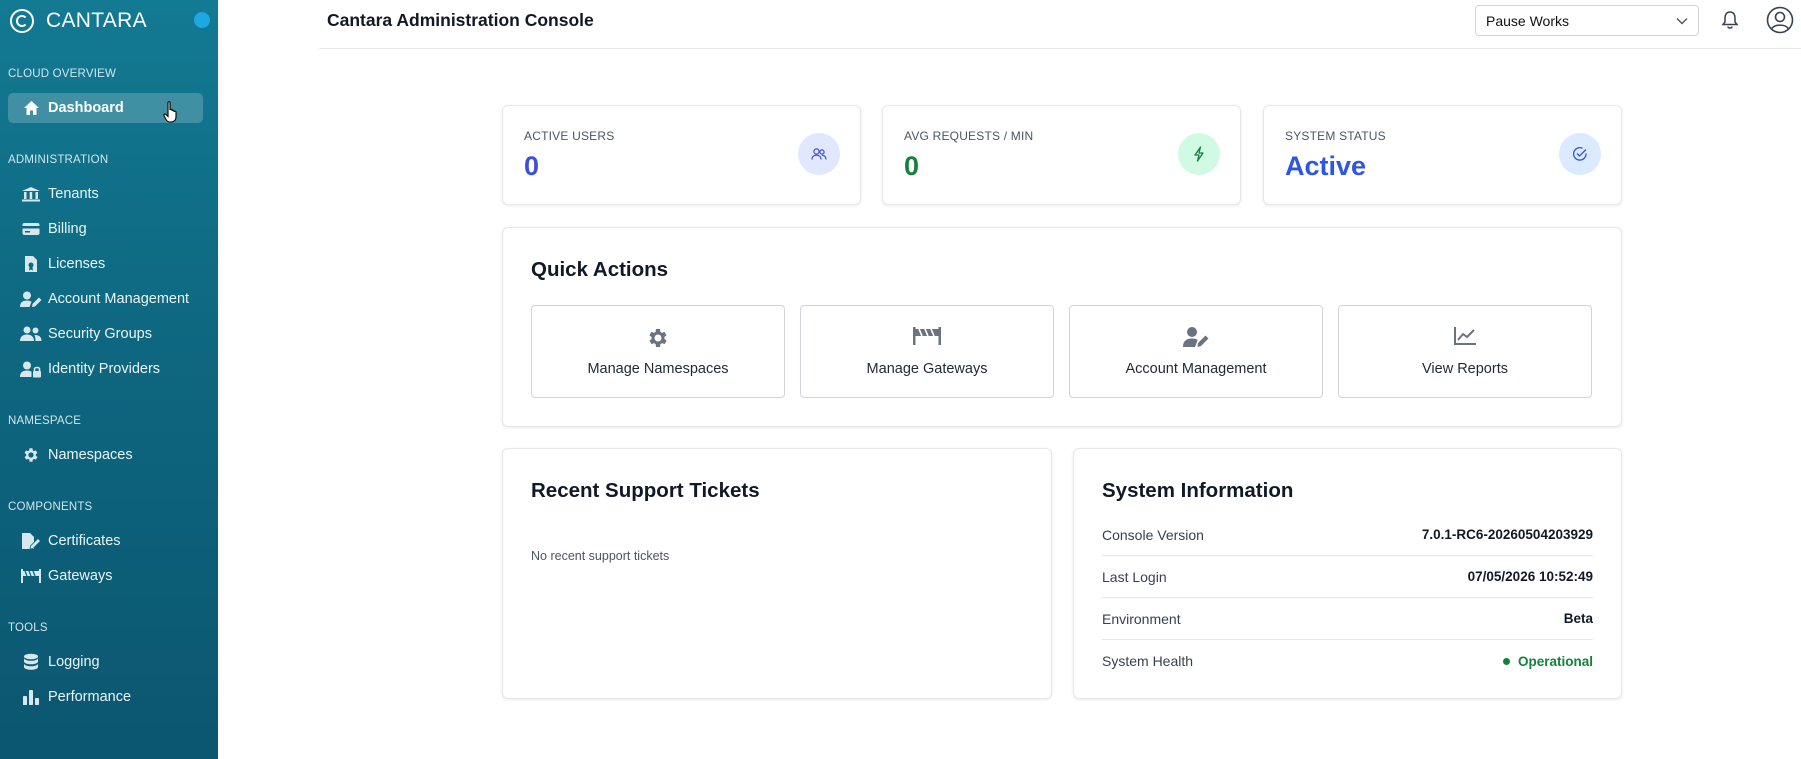 The image size is (1801, 759). What do you see at coordinates (100, 334) in the screenshot?
I see `sidebar-item-label: Security Groups` at bounding box center [100, 334].